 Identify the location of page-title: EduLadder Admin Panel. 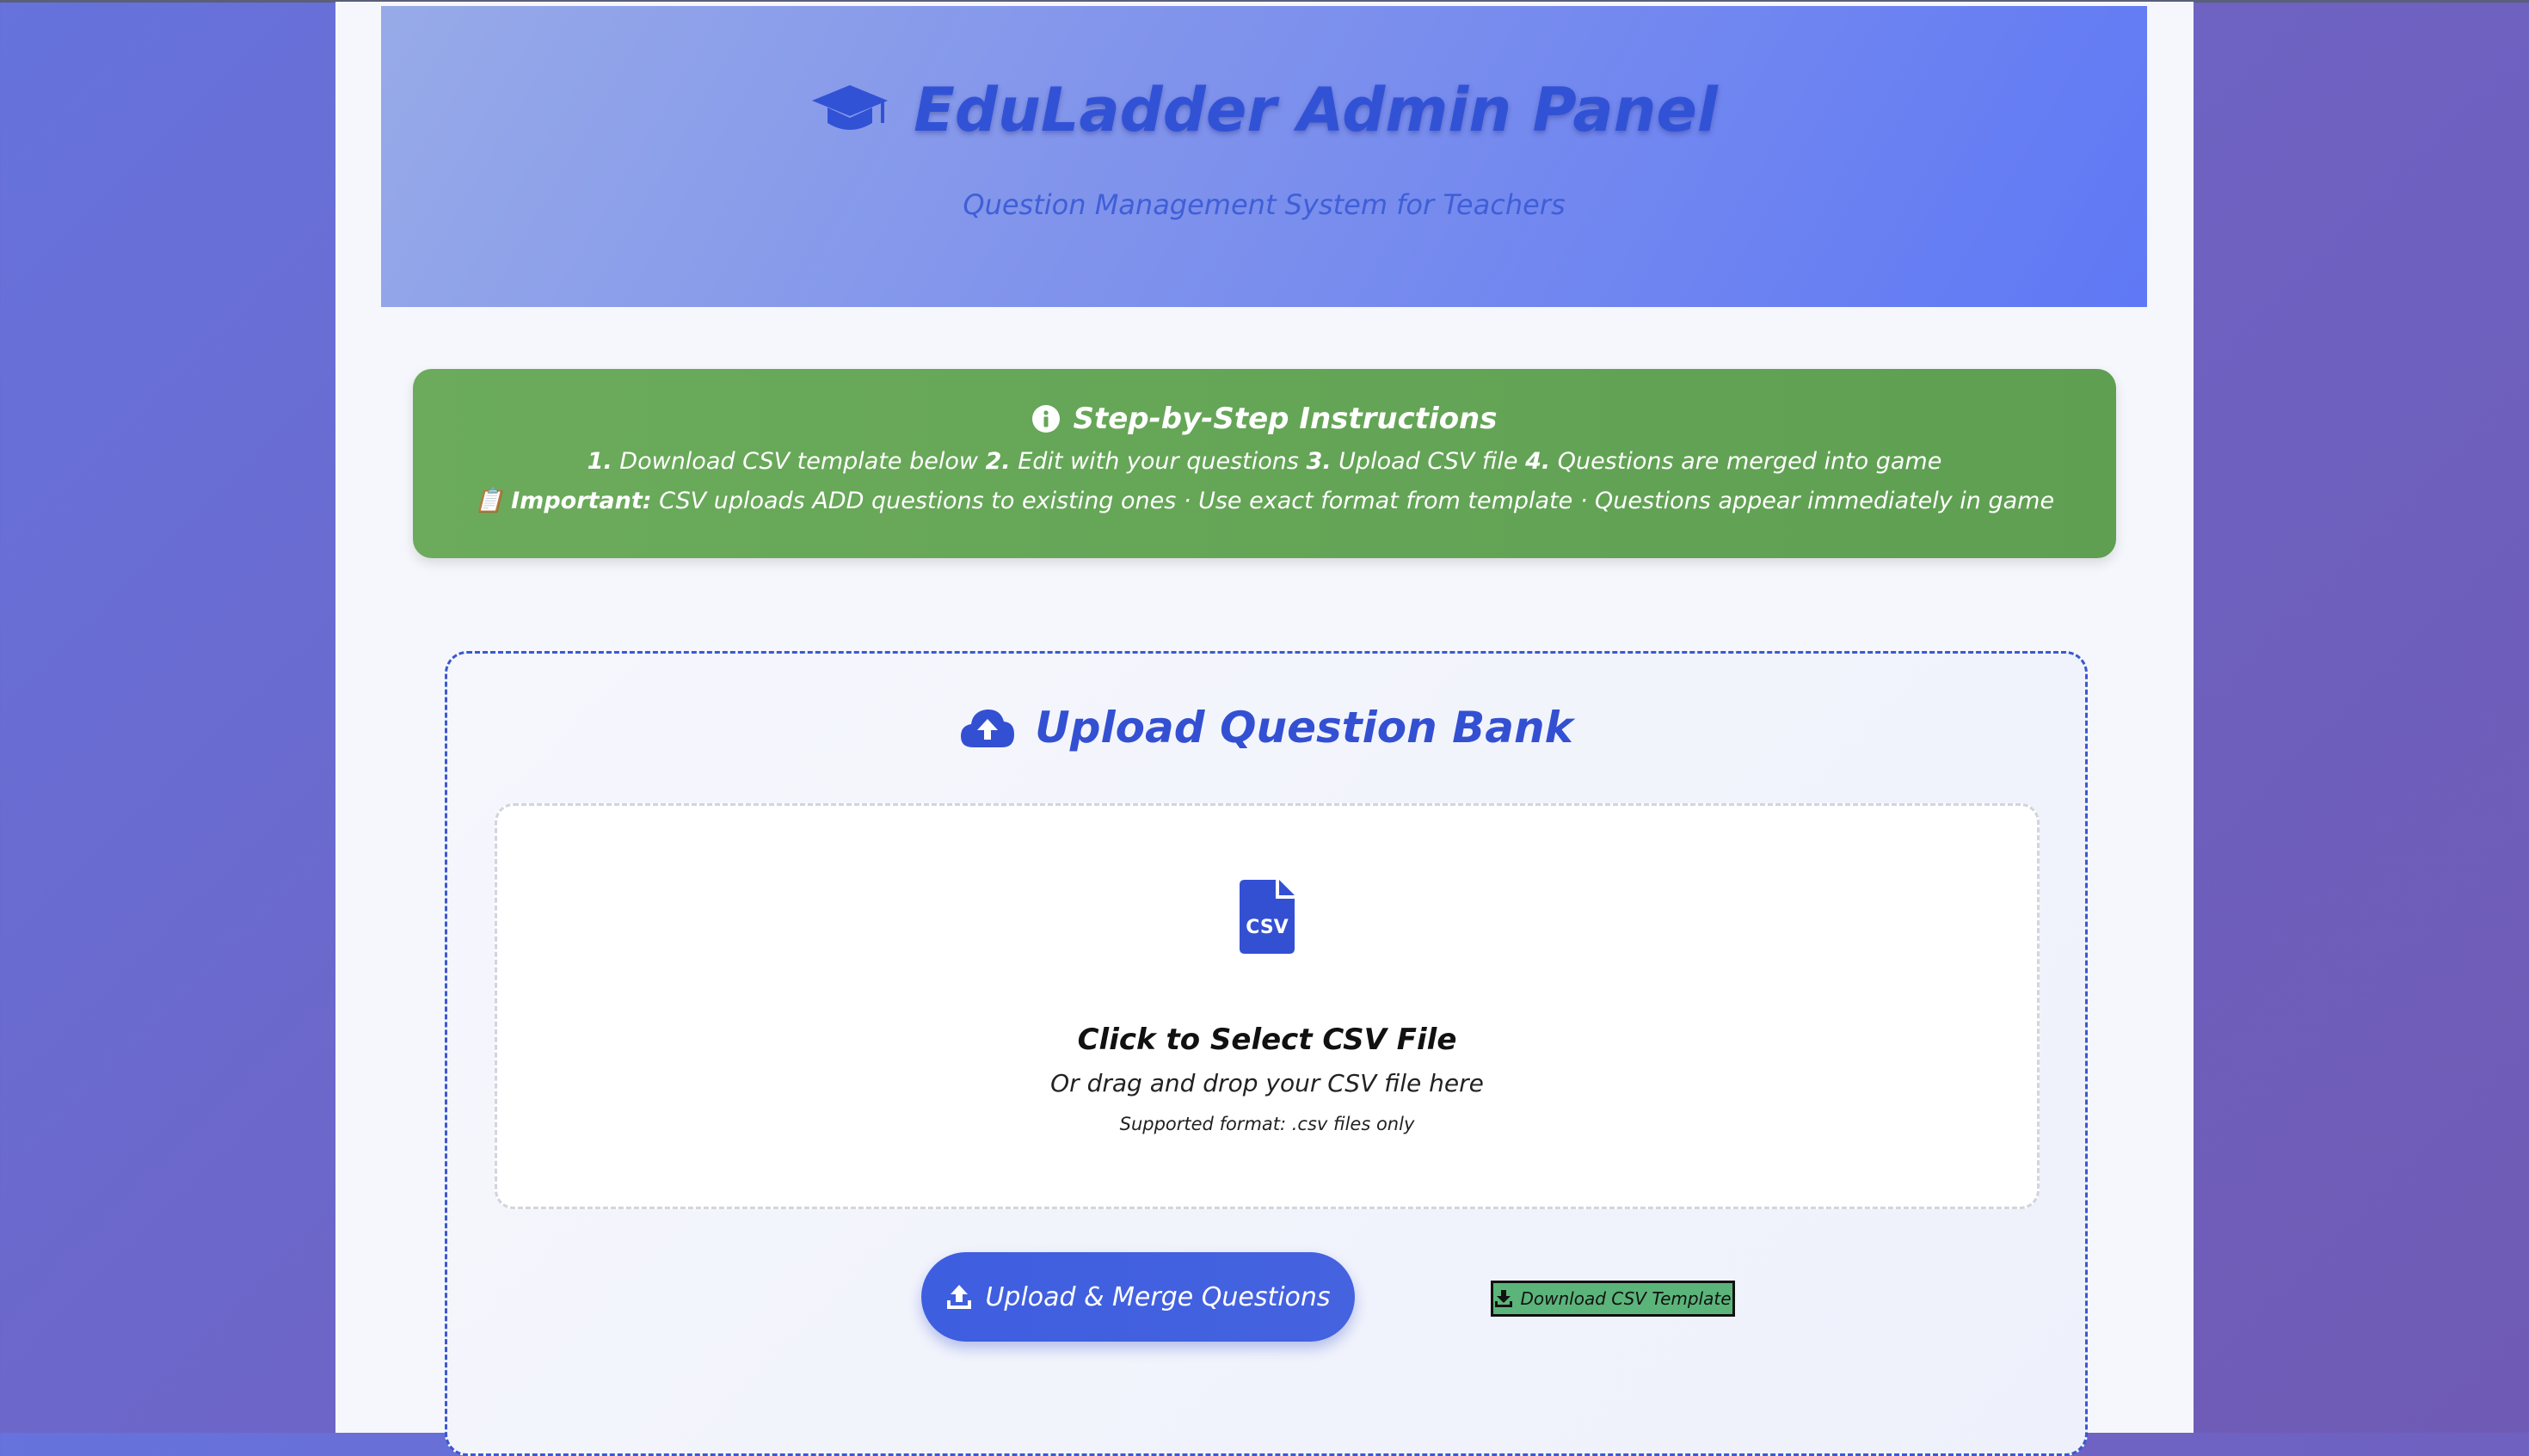
(1264, 110).